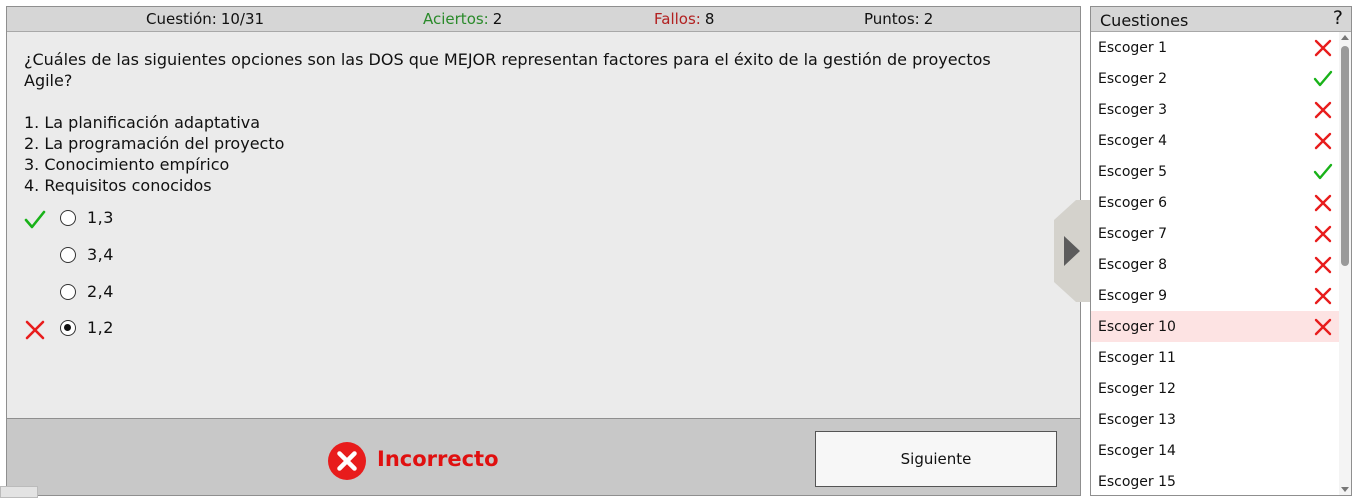 The width and height of the screenshot is (1362, 498). I want to click on result-bar: Incorrecto Siguiente, so click(543, 456).